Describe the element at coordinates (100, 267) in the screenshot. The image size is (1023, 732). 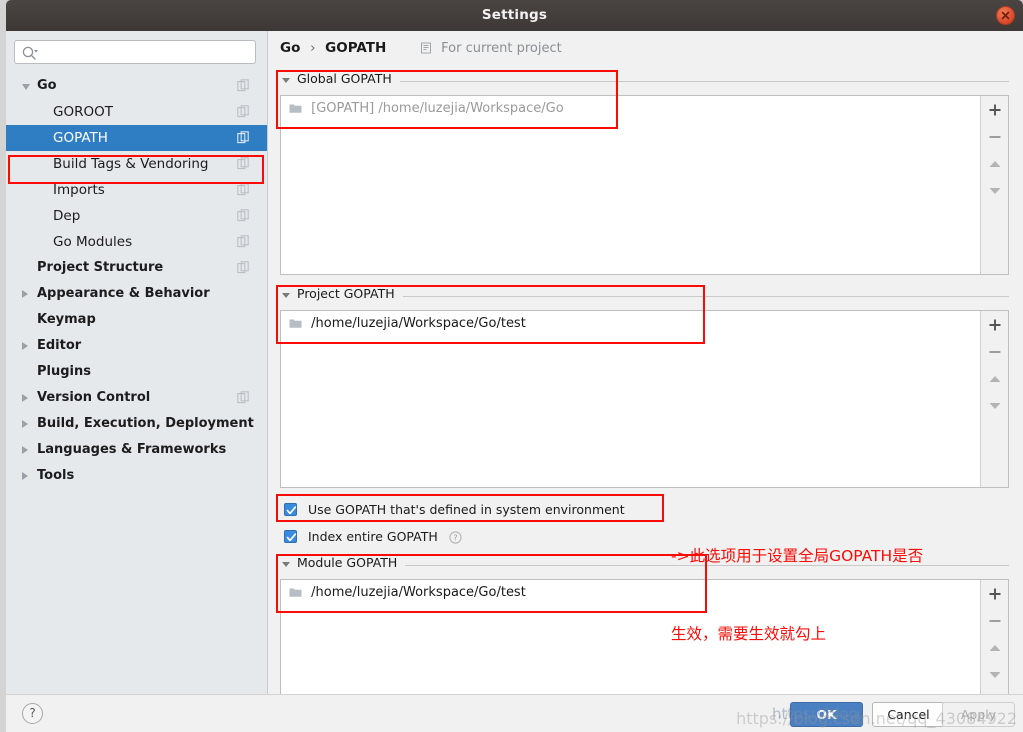
I see `sidebar-item-label: Project Structure` at that location.